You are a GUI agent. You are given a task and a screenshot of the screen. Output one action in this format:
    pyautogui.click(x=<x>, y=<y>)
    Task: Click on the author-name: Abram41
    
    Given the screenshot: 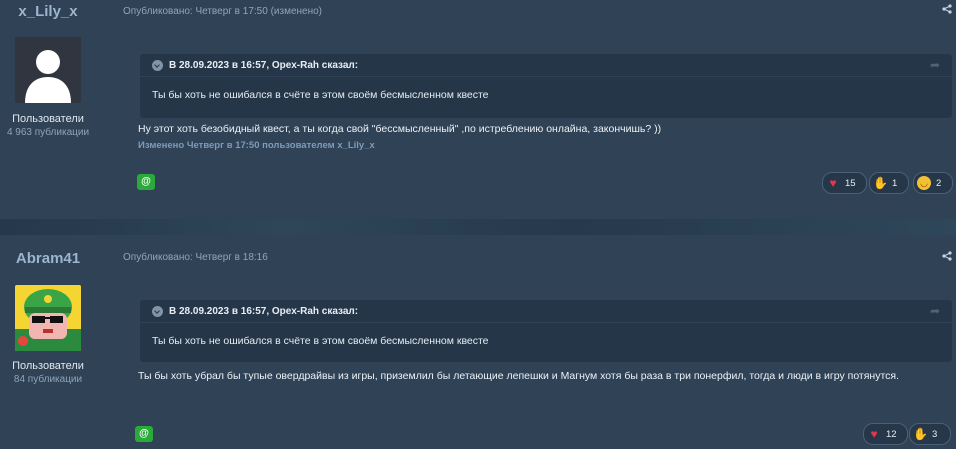 What is the action you would take?
    pyautogui.click(x=54, y=258)
    